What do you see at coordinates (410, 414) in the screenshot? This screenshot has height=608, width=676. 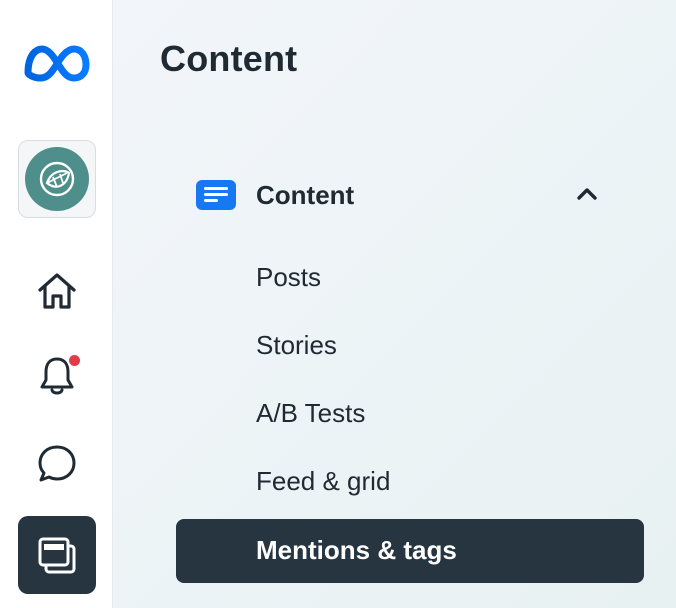 I see `nav-item-ab-tests: A/B Tests` at bounding box center [410, 414].